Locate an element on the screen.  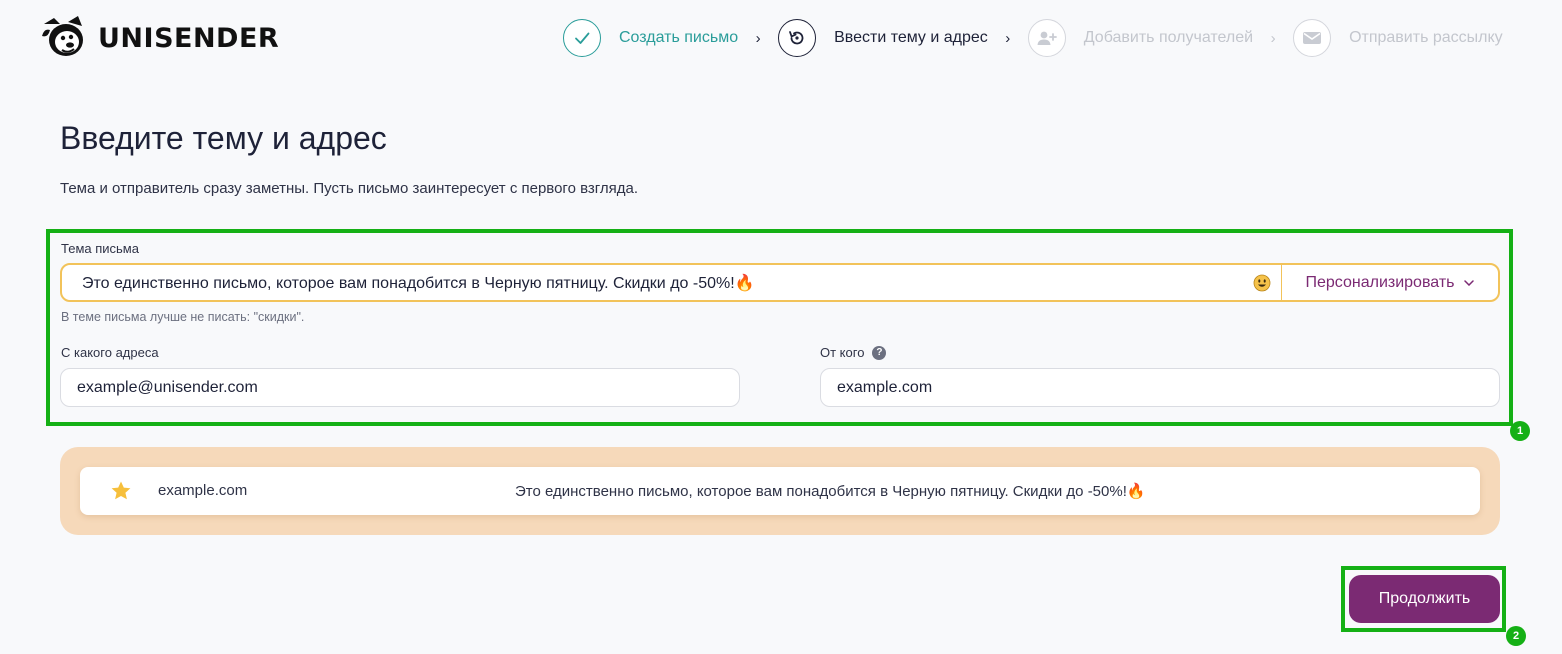
subject-input is located at coordinates (652, 282).